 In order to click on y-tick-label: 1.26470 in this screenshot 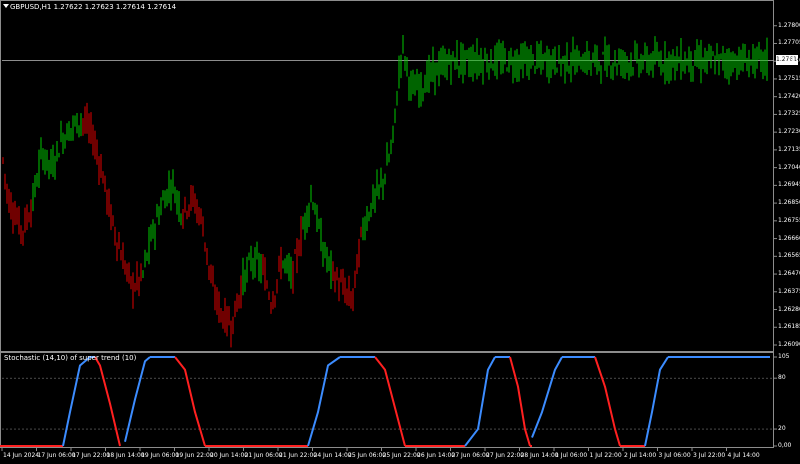, I will do `click(789, 274)`.